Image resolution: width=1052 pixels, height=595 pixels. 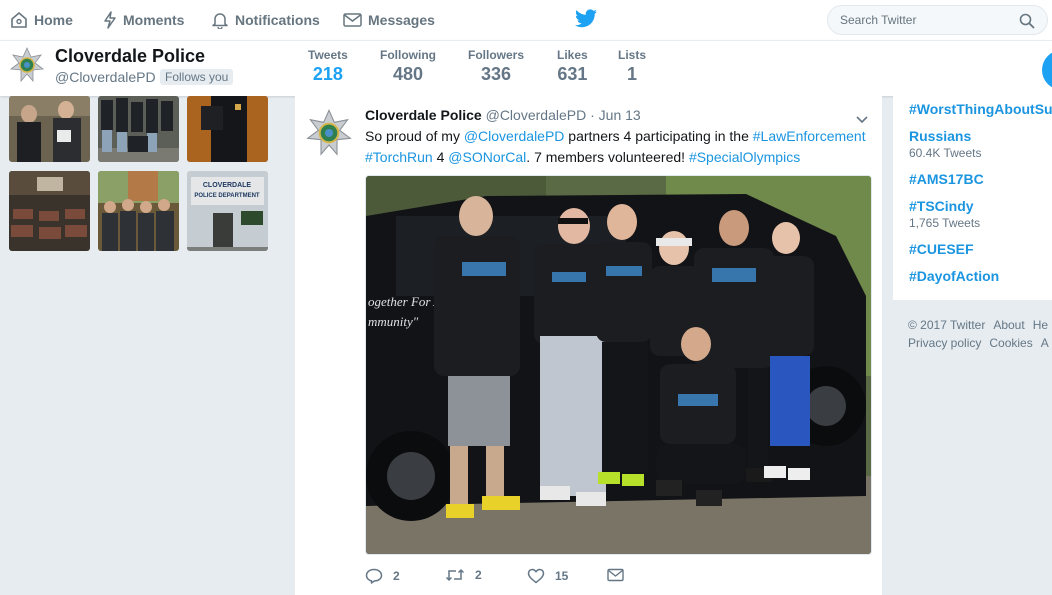 I want to click on stat-tweets-value: 218, so click(x=327, y=74).